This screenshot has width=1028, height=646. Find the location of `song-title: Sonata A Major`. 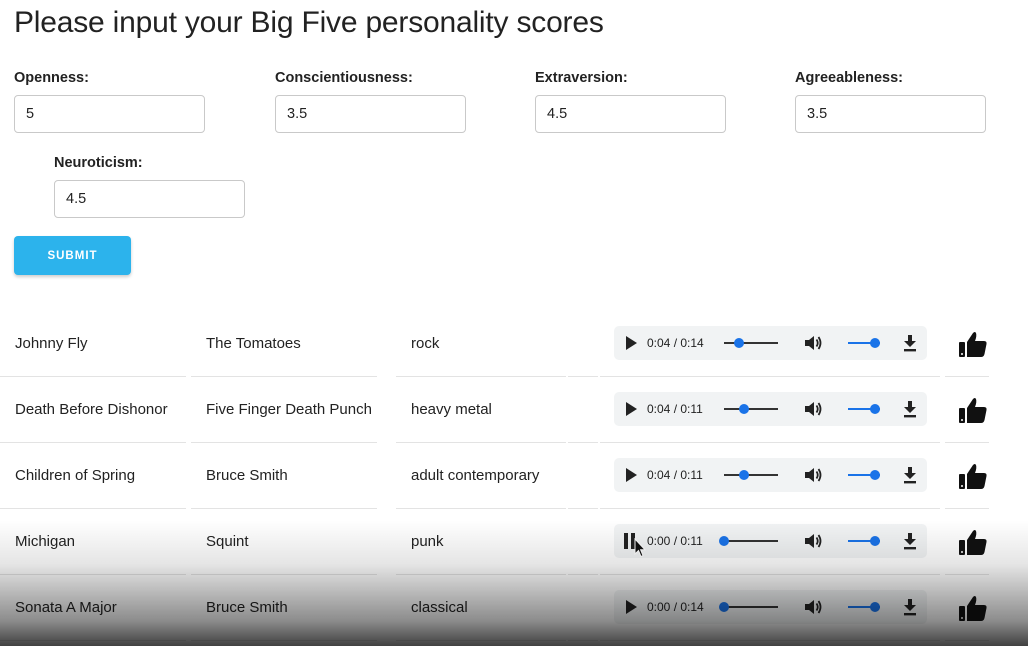

song-title: Sonata A Major is located at coordinates (66, 607).